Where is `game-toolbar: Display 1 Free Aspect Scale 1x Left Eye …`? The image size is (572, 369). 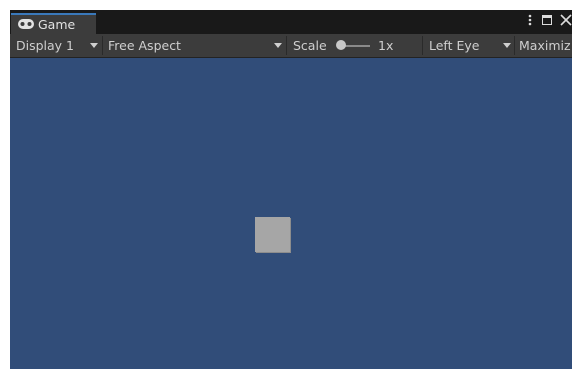
game-toolbar: Display 1 Free Aspect Scale 1x Left Eye … is located at coordinates (291, 46).